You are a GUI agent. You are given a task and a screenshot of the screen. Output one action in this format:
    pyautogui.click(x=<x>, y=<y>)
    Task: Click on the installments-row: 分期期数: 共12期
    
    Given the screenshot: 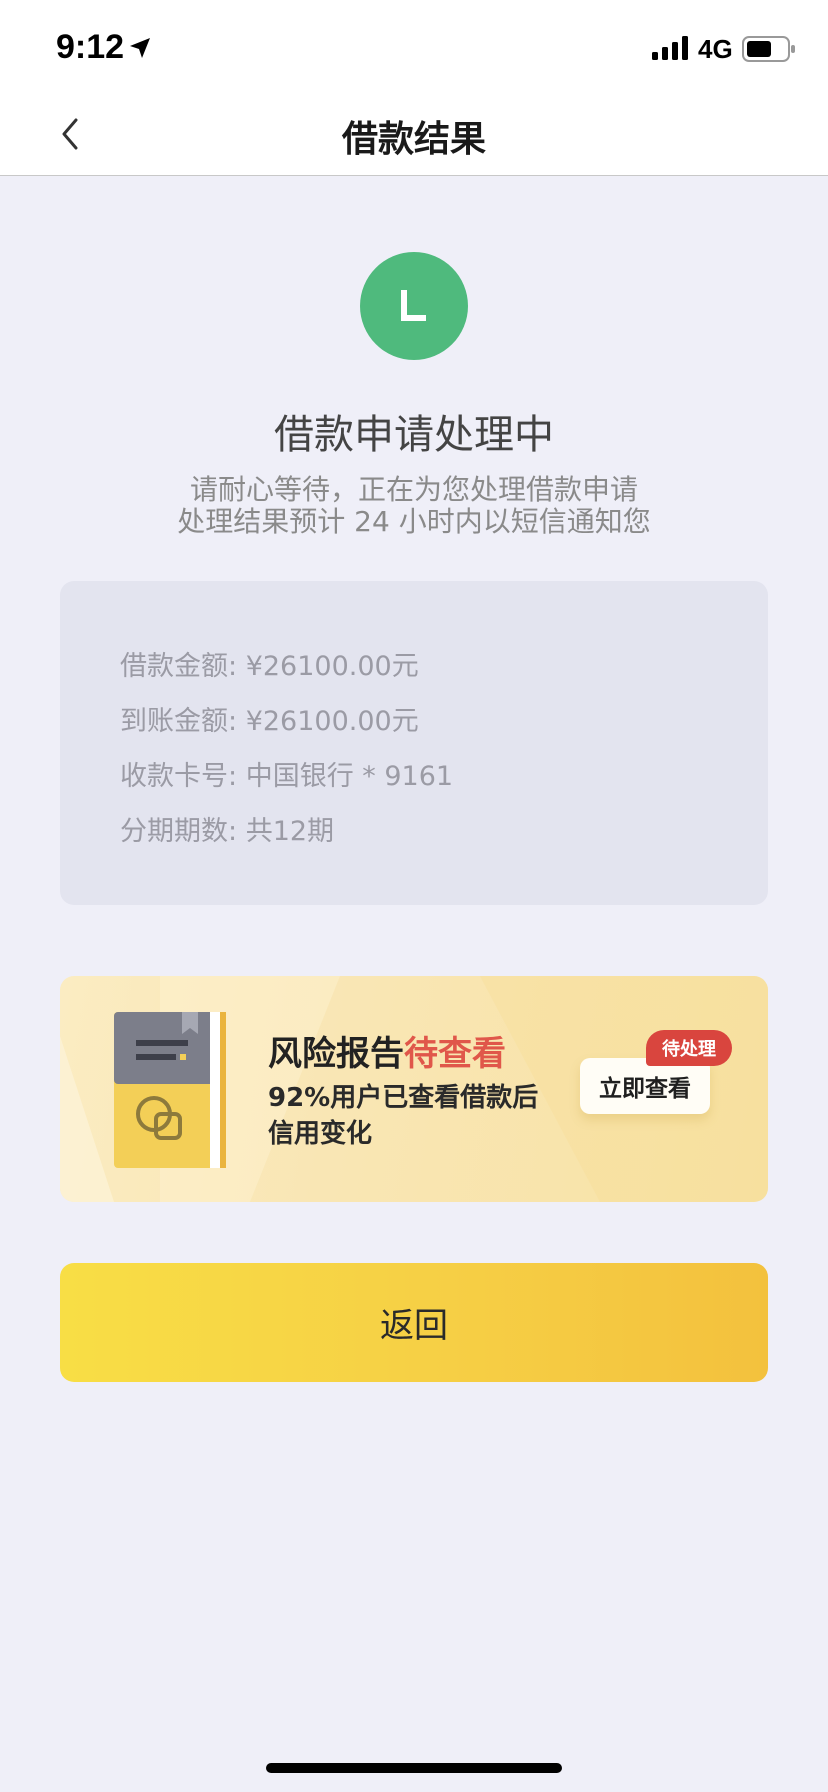 What is the action you would take?
    pyautogui.click(x=227, y=828)
    